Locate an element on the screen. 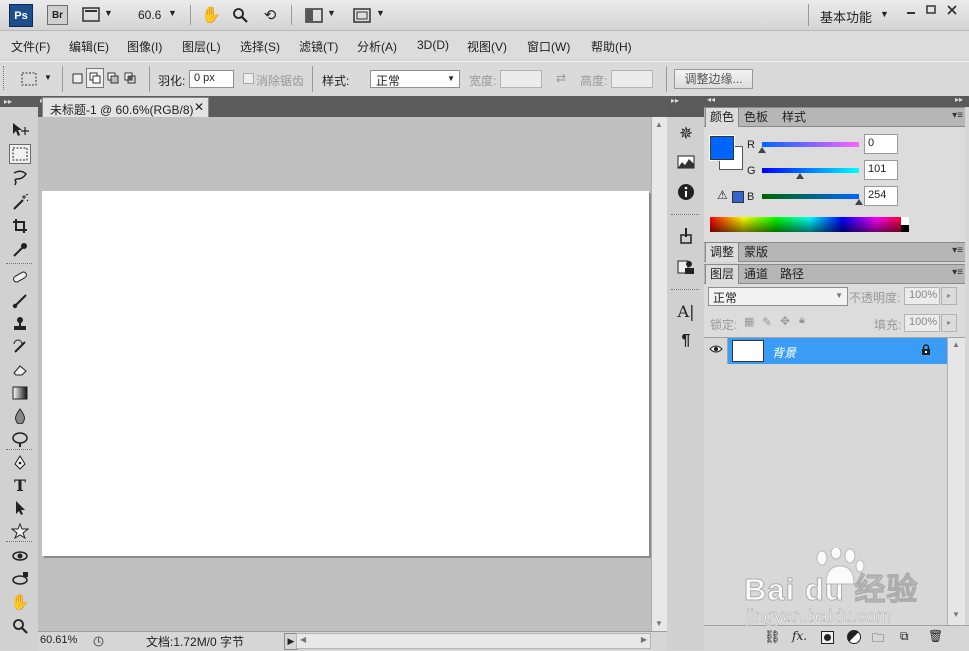 The image size is (969, 651). green-slider-track is located at coordinates (810, 170).